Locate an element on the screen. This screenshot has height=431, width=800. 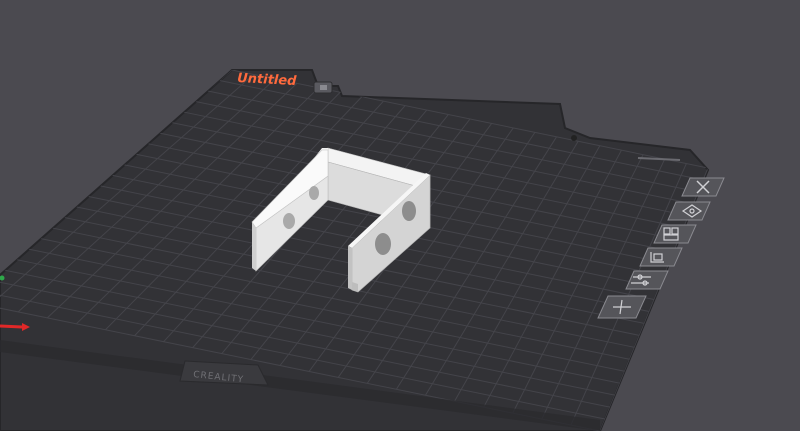
model-left-edge is located at coordinates (254, 246).